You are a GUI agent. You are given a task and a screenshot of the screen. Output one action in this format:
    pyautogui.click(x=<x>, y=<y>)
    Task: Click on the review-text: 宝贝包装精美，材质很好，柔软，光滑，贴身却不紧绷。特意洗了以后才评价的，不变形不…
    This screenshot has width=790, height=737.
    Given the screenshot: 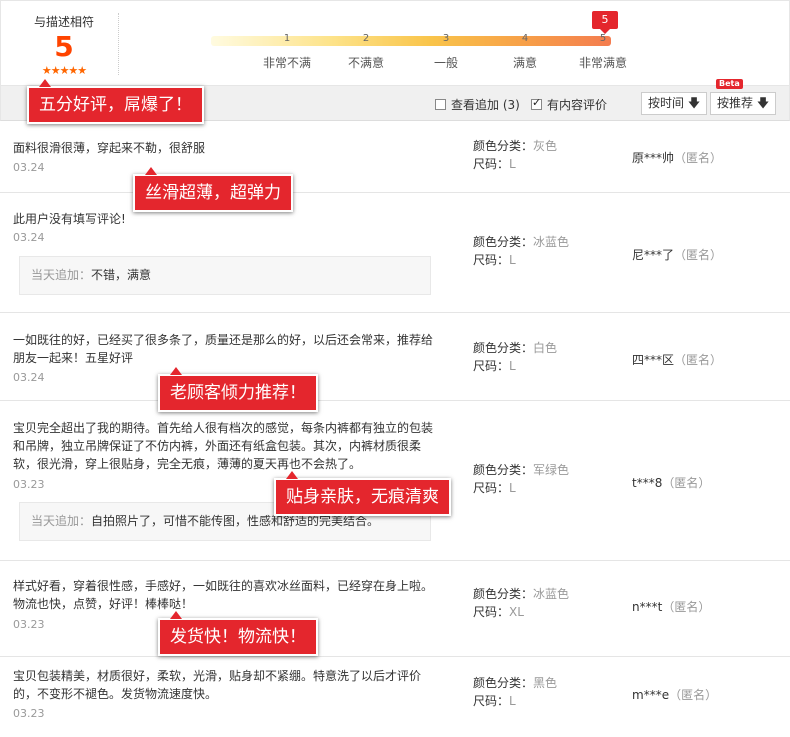 What is the action you would take?
    pyautogui.click(x=217, y=685)
    